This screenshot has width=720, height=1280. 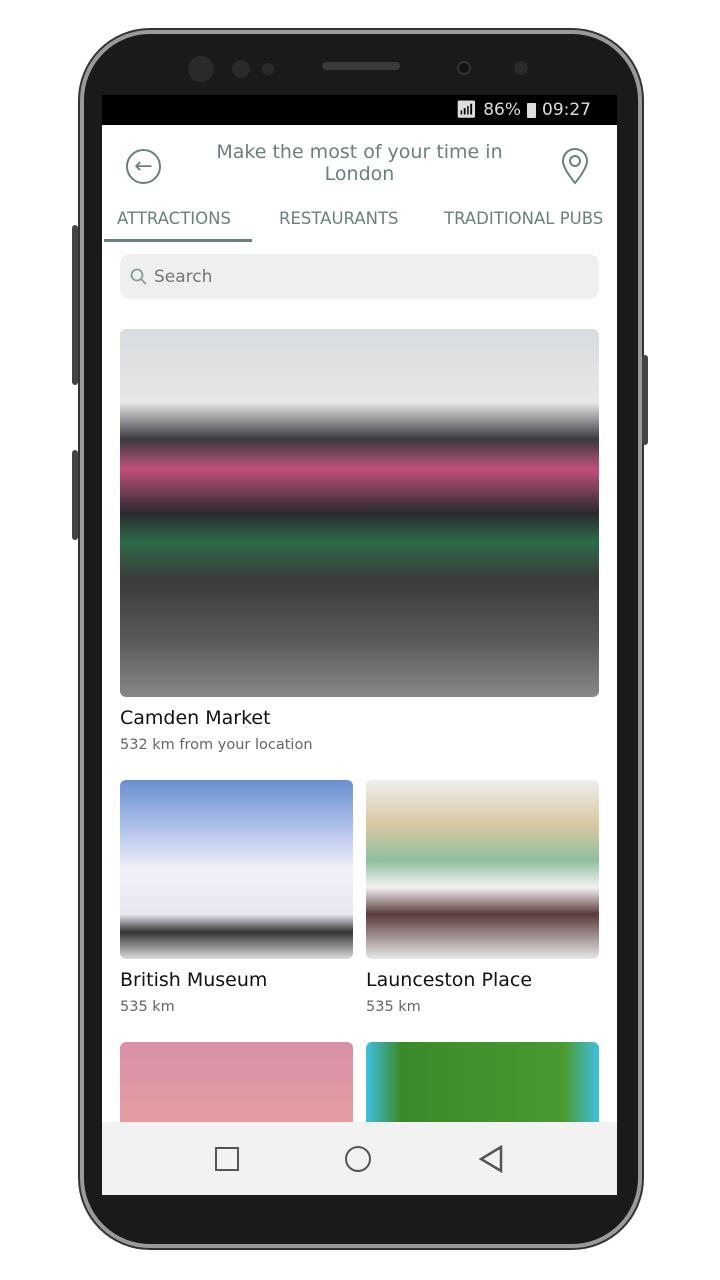 I want to click on place-title: Camden Market, so click(x=195, y=718).